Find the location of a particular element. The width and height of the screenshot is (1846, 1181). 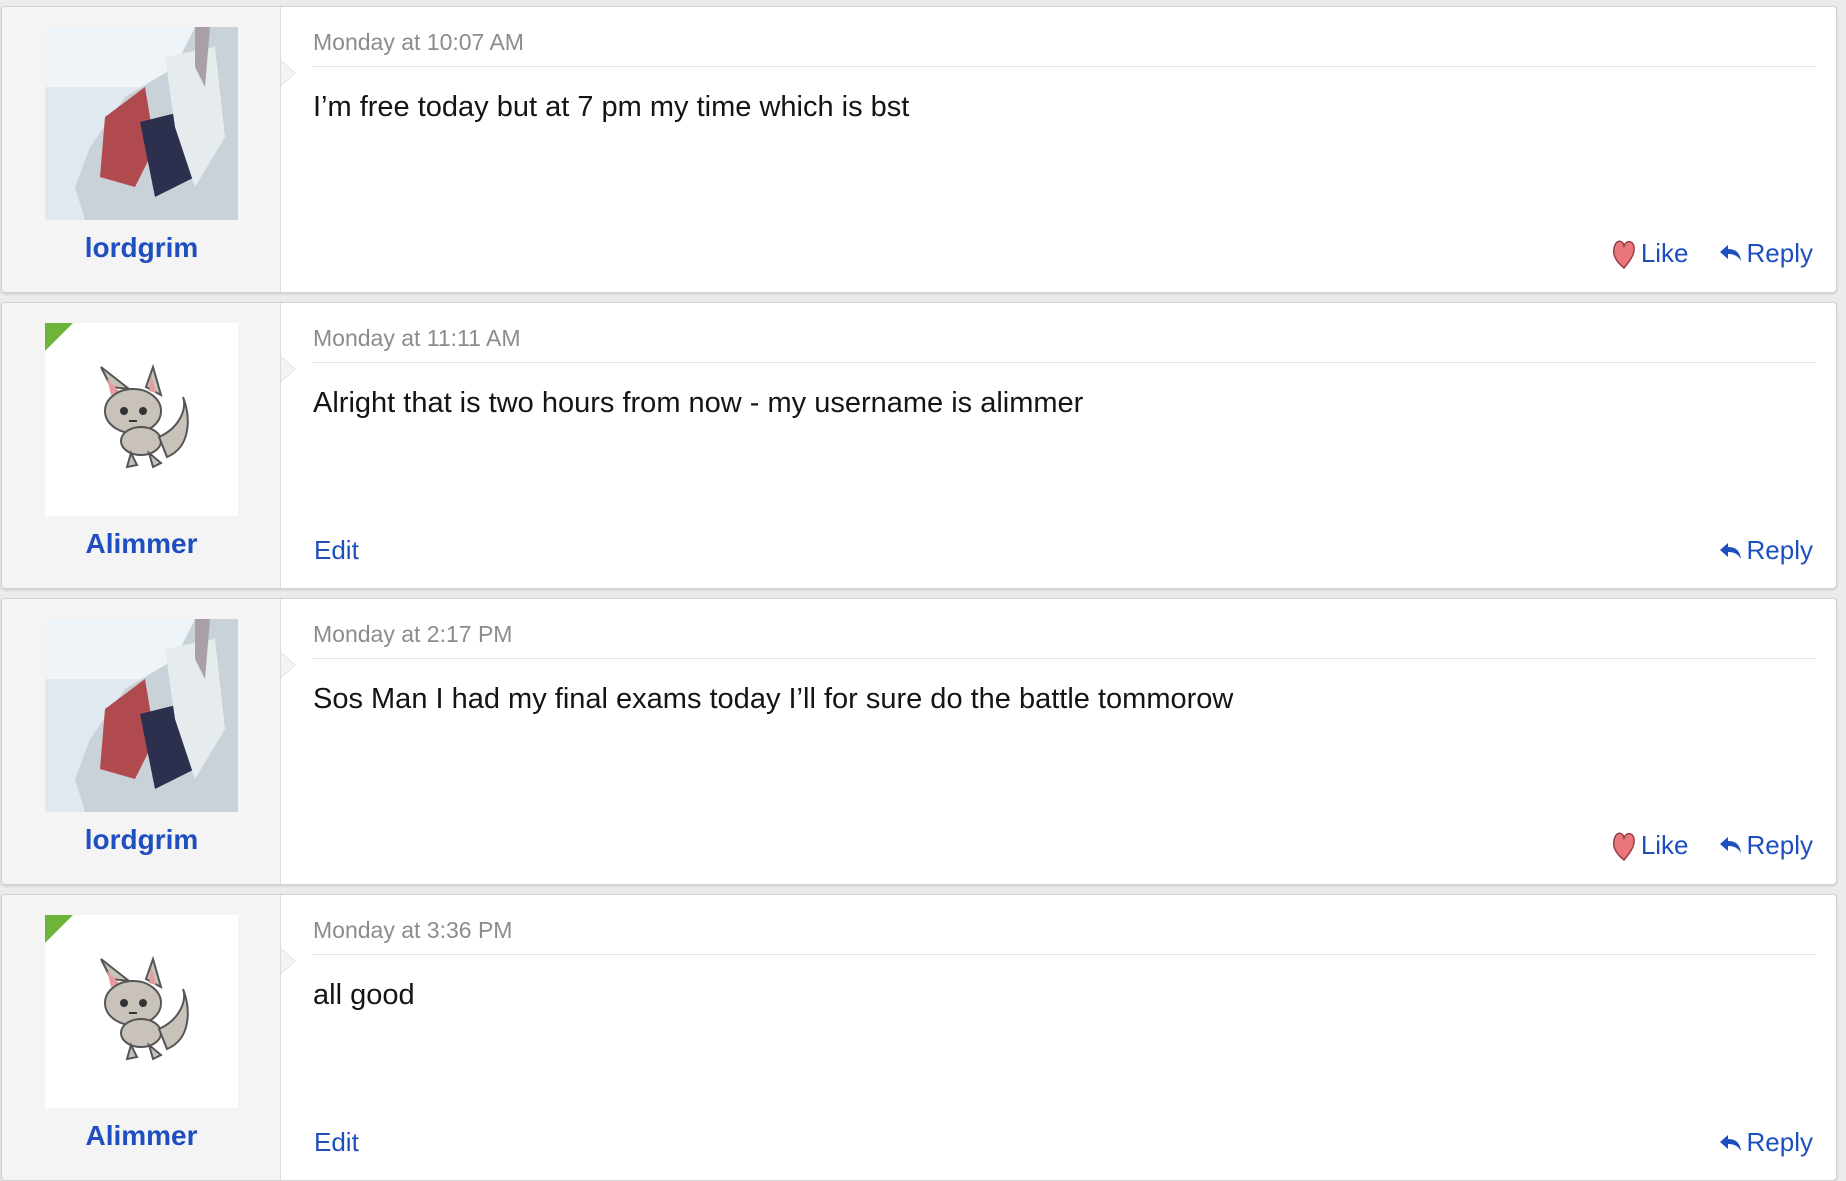

post-timestamp: Monday at 3:36 PM is located at coordinates (412, 930).